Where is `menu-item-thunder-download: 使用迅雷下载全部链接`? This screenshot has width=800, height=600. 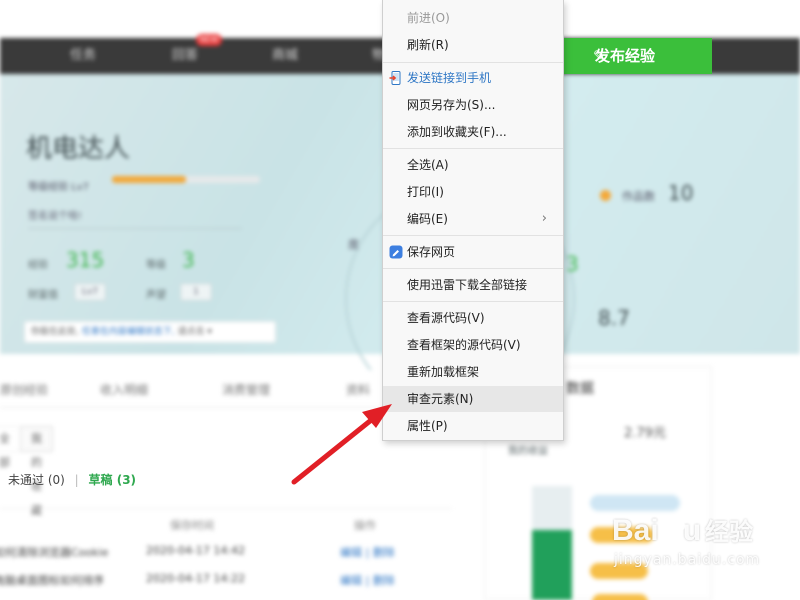
menu-item-thunder-download: 使用迅雷下载全部链接 is located at coordinates (473, 285).